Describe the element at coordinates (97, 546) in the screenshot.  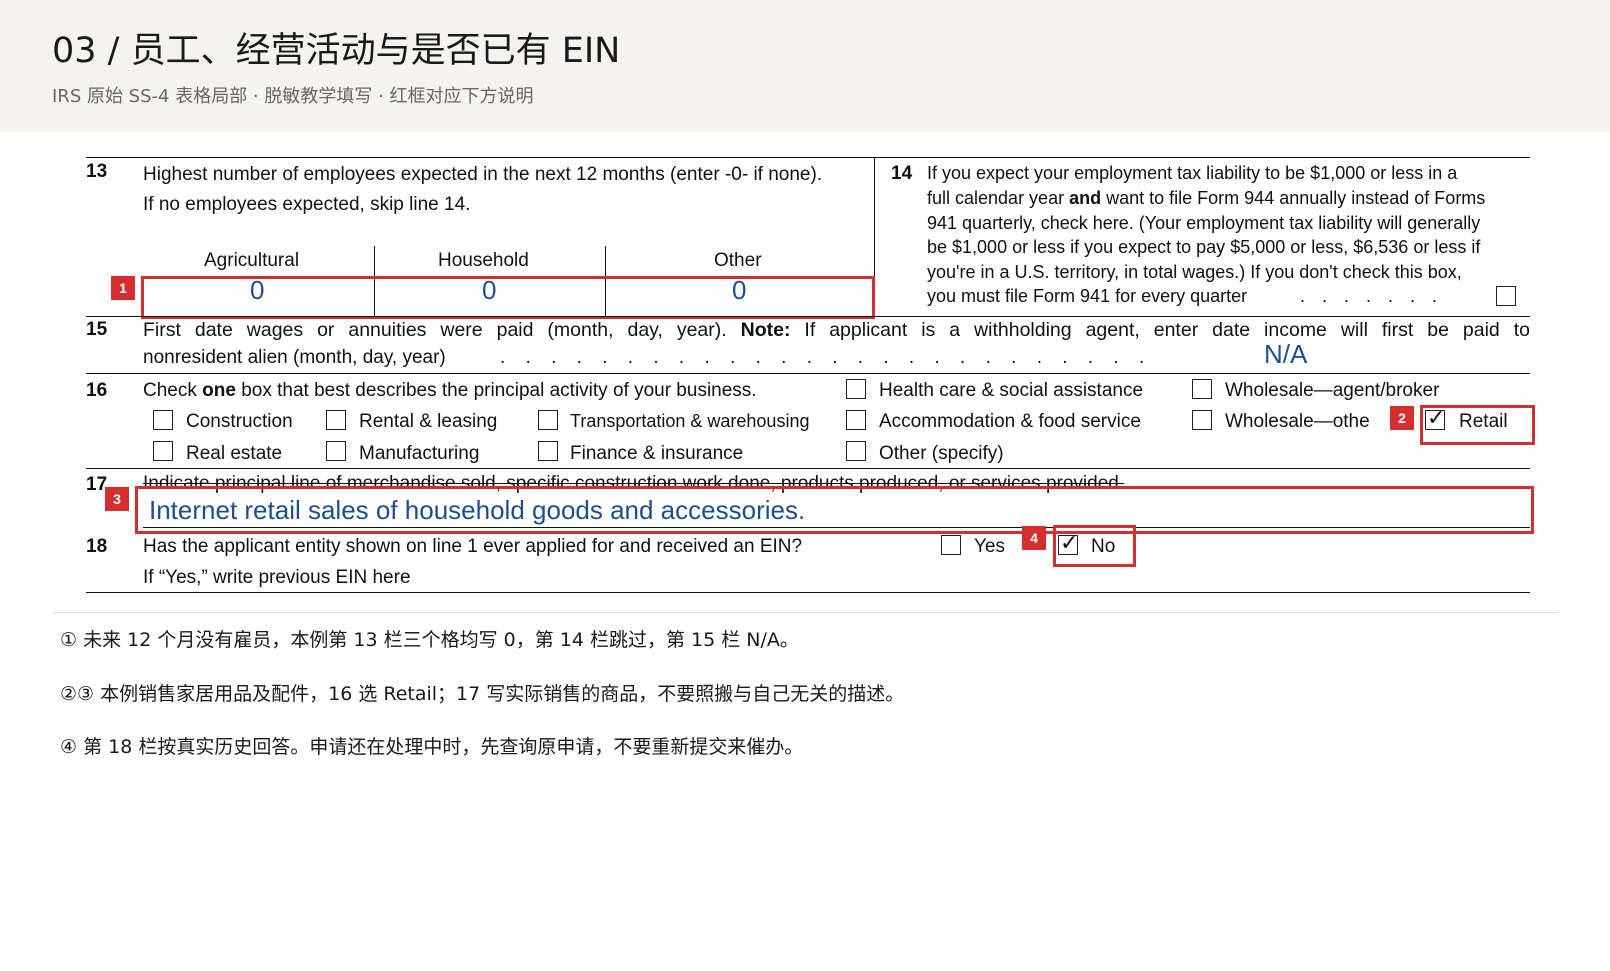
I see `line18-number: 18` at that location.